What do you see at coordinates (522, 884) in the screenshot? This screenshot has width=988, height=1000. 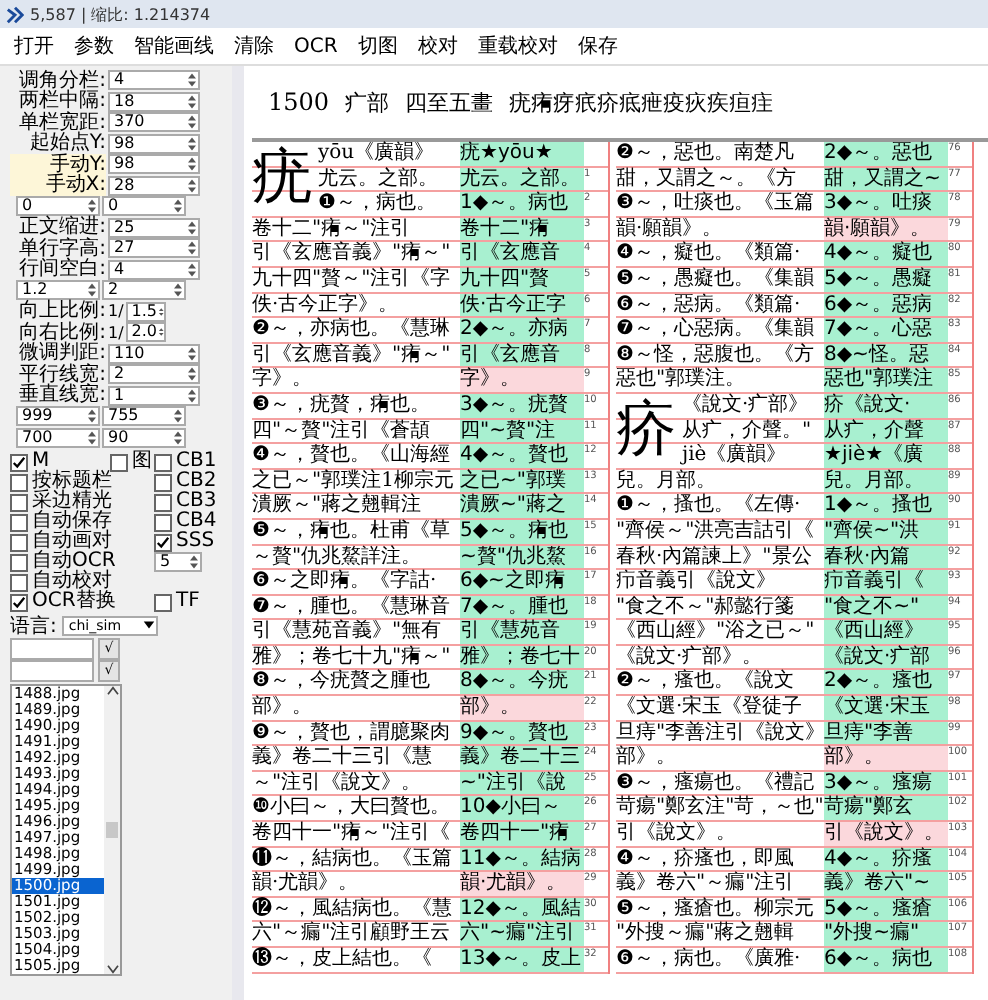 I see `ocr-text-box: 韻·尤韻》。` at bounding box center [522, 884].